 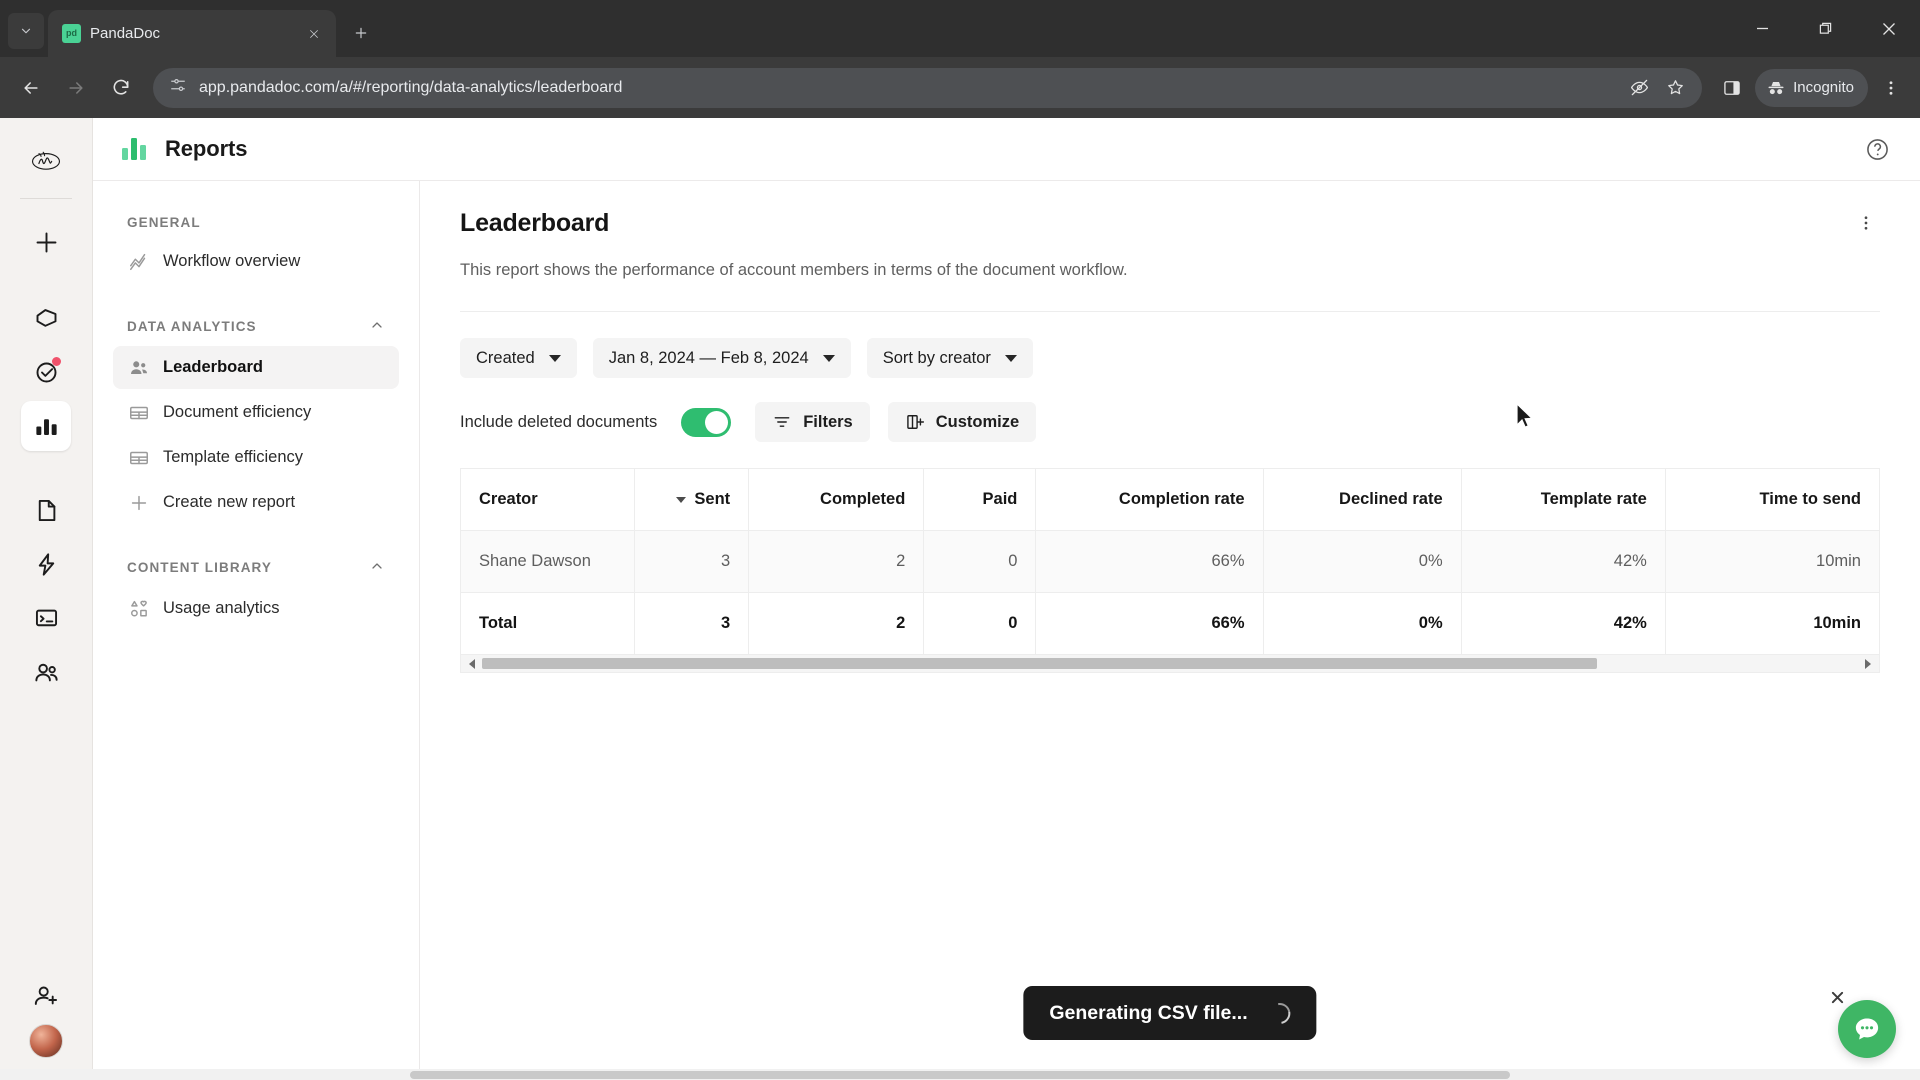 I want to click on rail-item-tasks, so click(x=46, y=372).